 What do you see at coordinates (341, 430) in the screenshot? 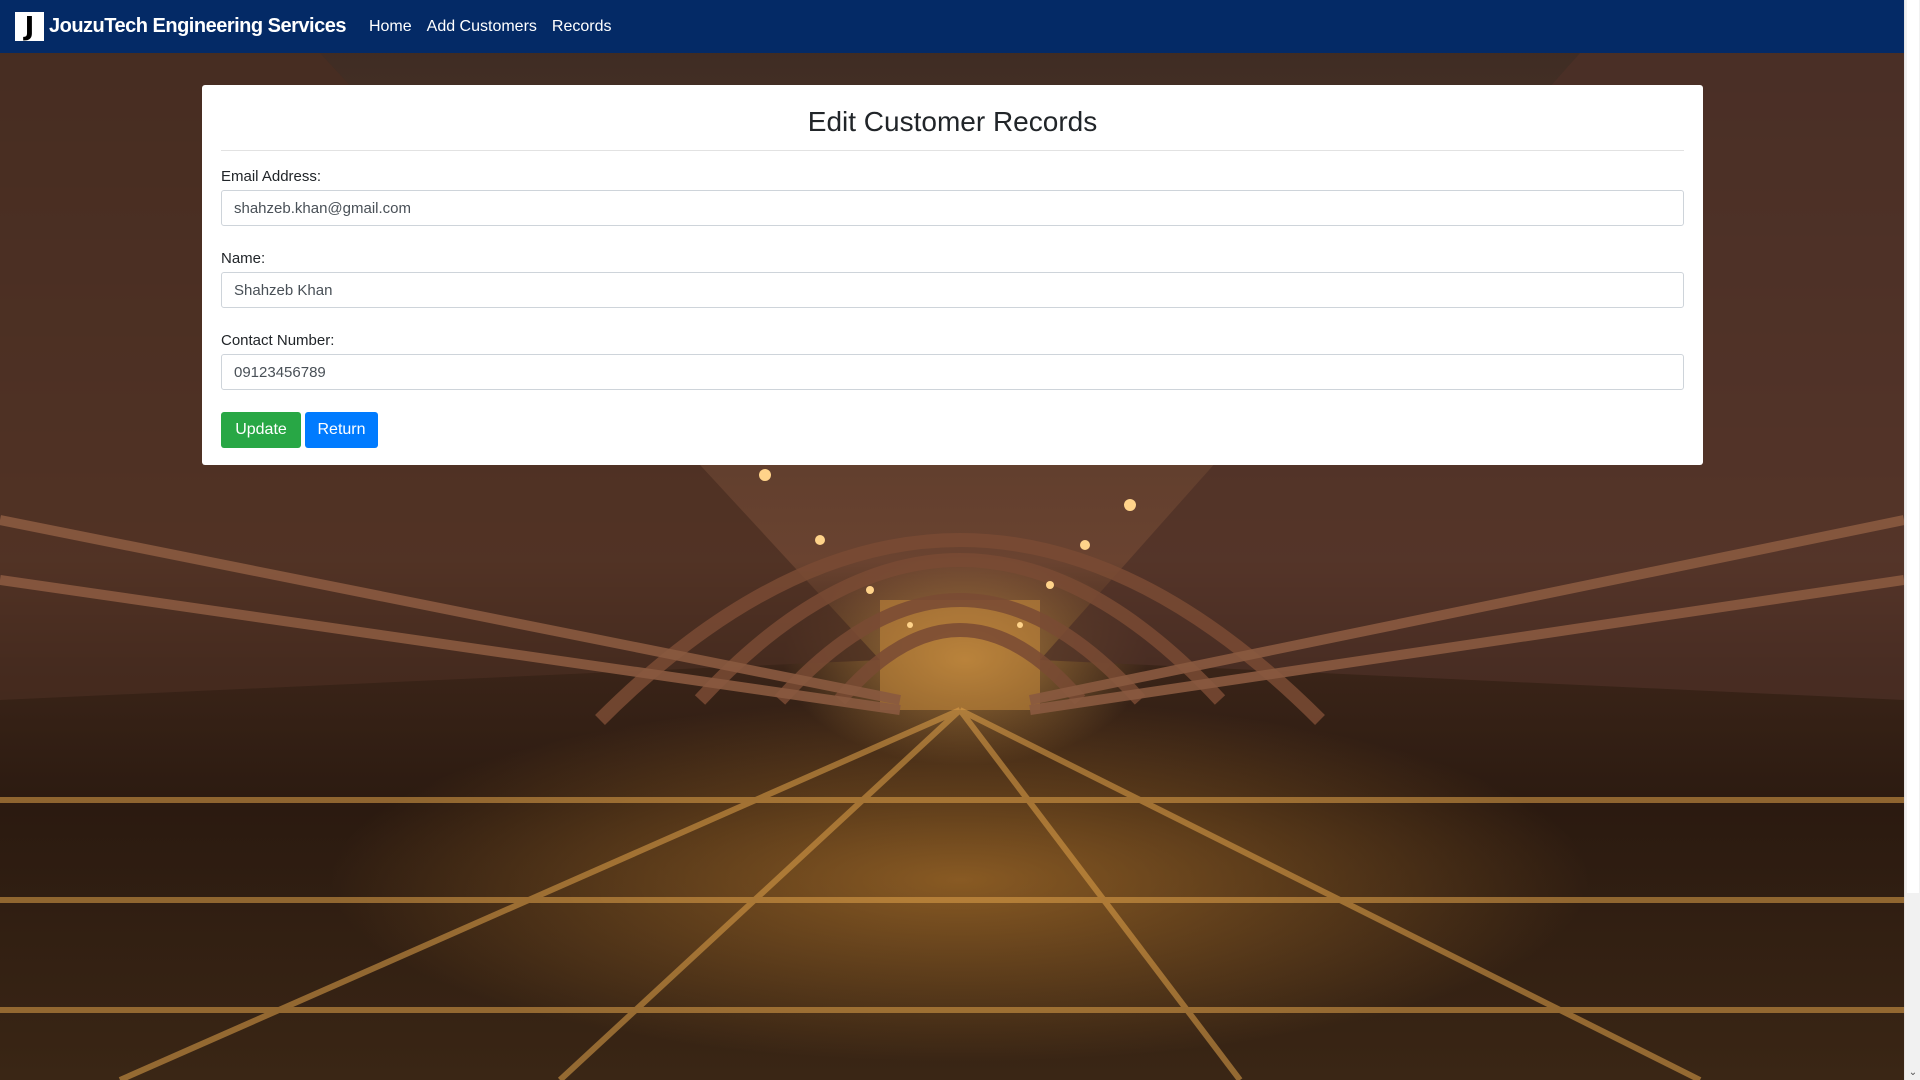
I see `return-button: Return` at bounding box center [341, 430].